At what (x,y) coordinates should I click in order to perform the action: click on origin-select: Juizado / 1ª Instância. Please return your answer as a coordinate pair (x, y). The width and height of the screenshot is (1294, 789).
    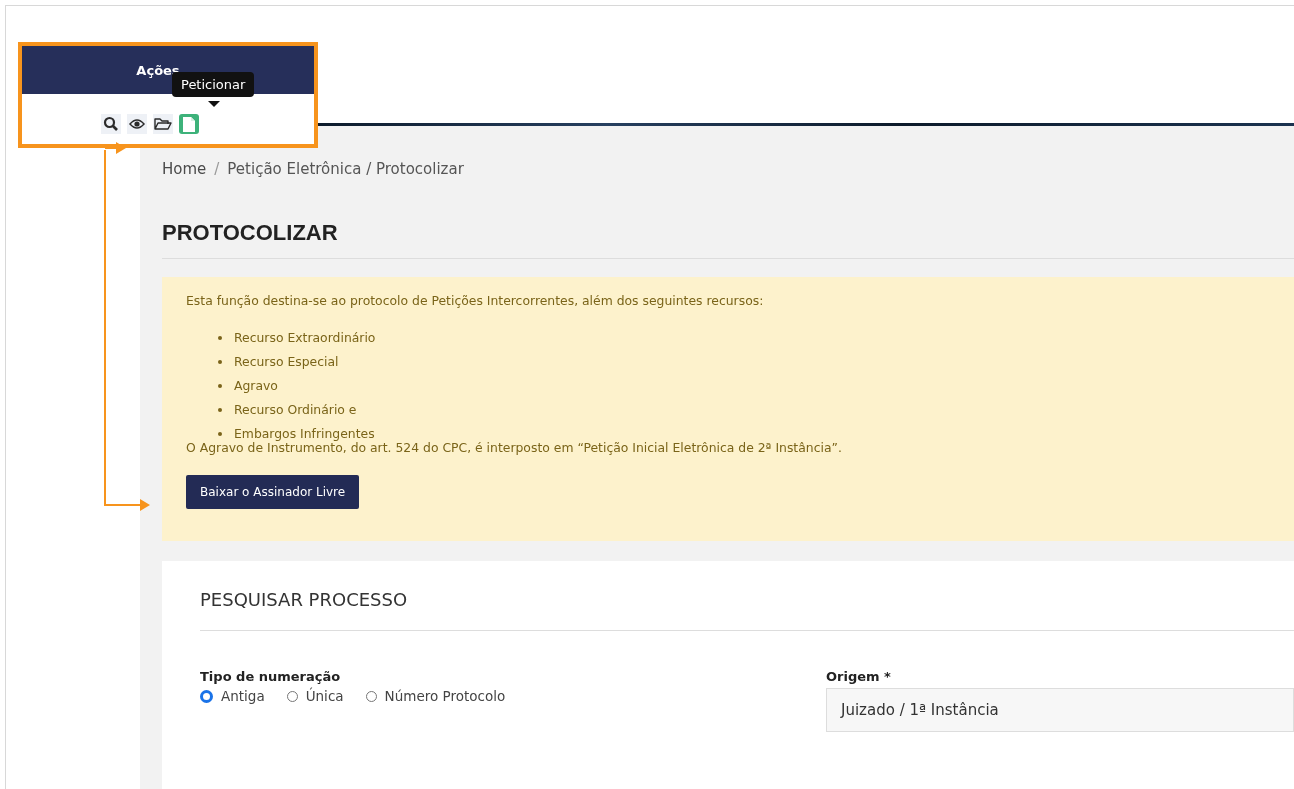
    Looking at the image, I should click on (1060, 710).